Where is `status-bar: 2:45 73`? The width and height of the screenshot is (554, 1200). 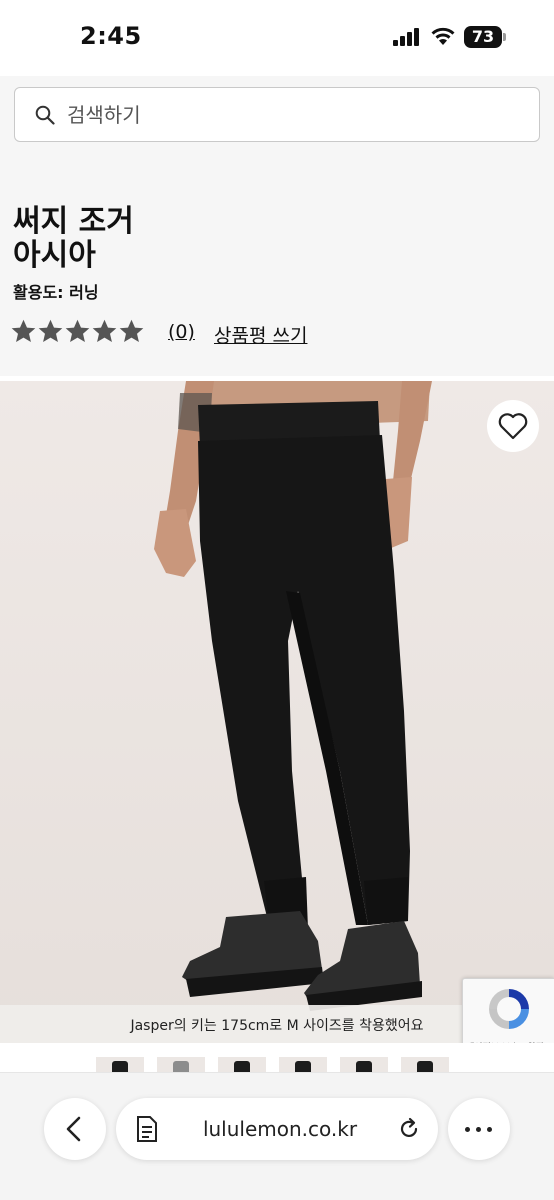
status-bar: 2:45 73 is located at coordinates (277, 38).